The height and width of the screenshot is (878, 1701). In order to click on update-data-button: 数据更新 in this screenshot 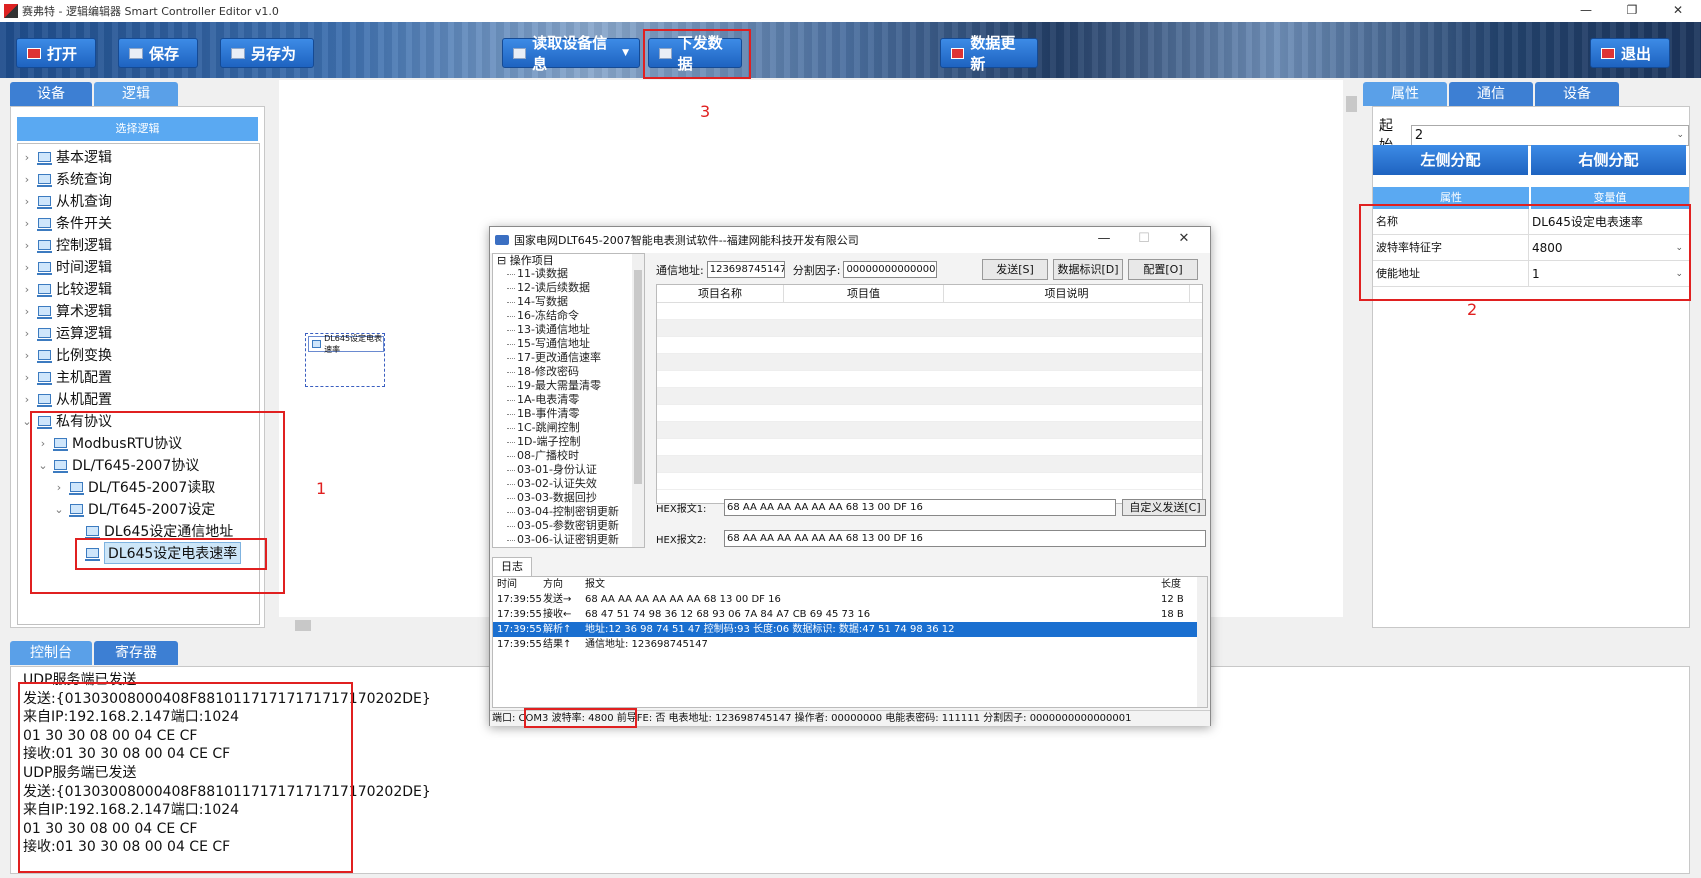, I will do `click(989, 53)`.